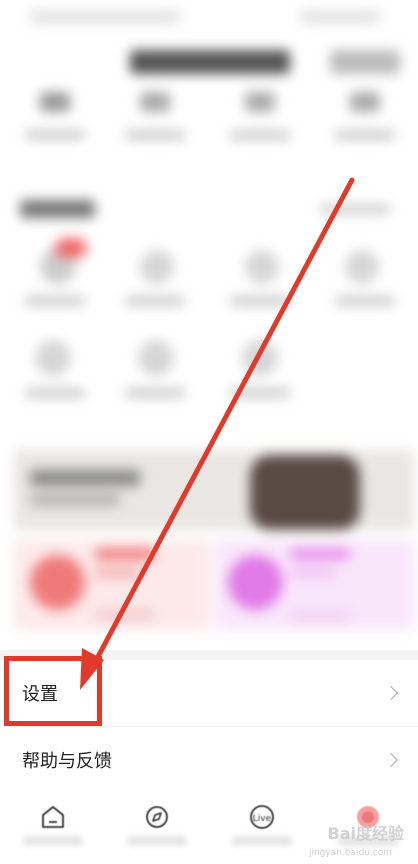  Describe the element at coordinates (209, 760) in the screenshot. I see `help-feedback-row: 帮助与反馈` at that location.